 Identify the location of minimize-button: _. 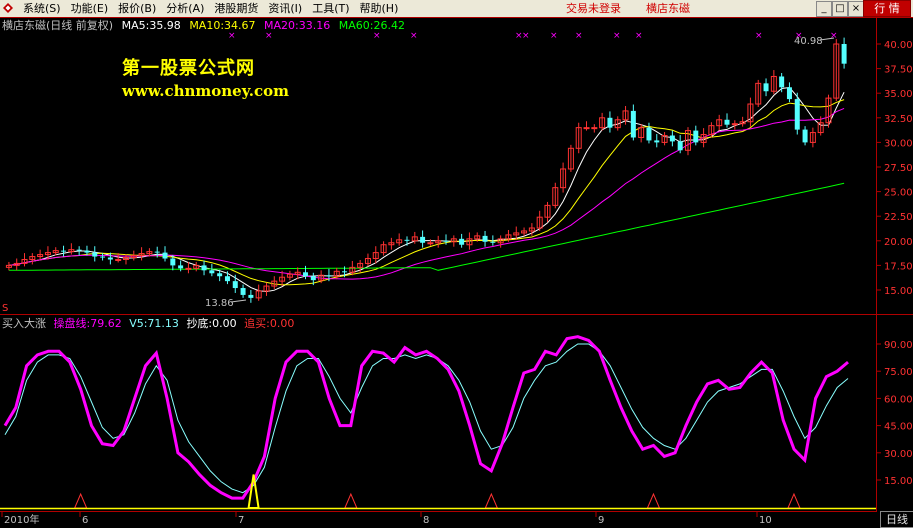
(824, 9).